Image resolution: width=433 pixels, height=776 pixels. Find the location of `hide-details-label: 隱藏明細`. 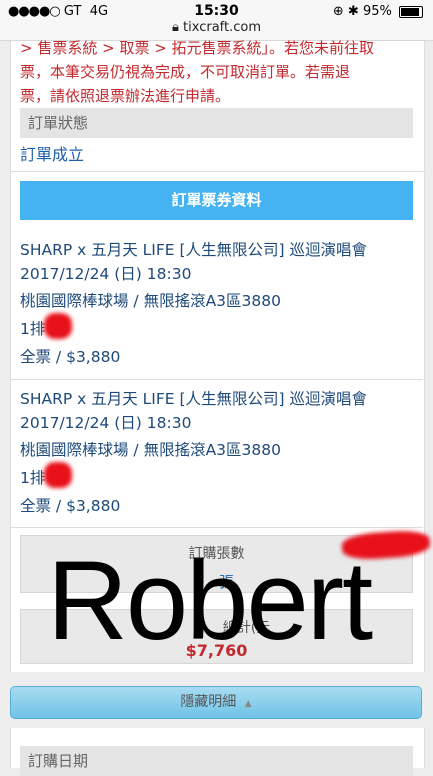

hide-details-label: 隱藏明細 is located at coordinates (208, 702).